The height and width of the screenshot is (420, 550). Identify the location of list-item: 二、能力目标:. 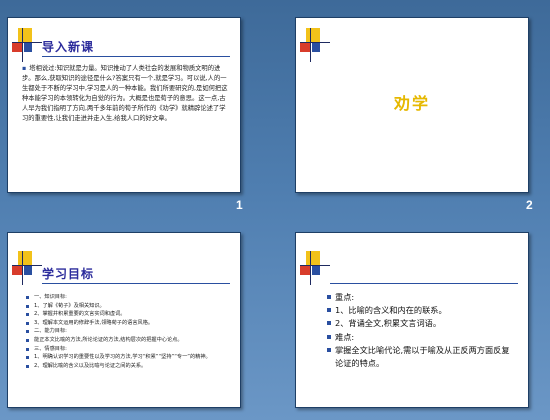
(127, 331).